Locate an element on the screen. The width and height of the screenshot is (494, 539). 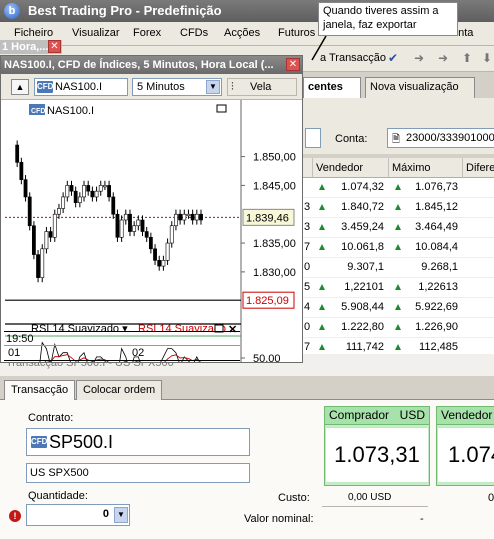
column-header-diferenca: Difere is located at coordinates (478, 168).